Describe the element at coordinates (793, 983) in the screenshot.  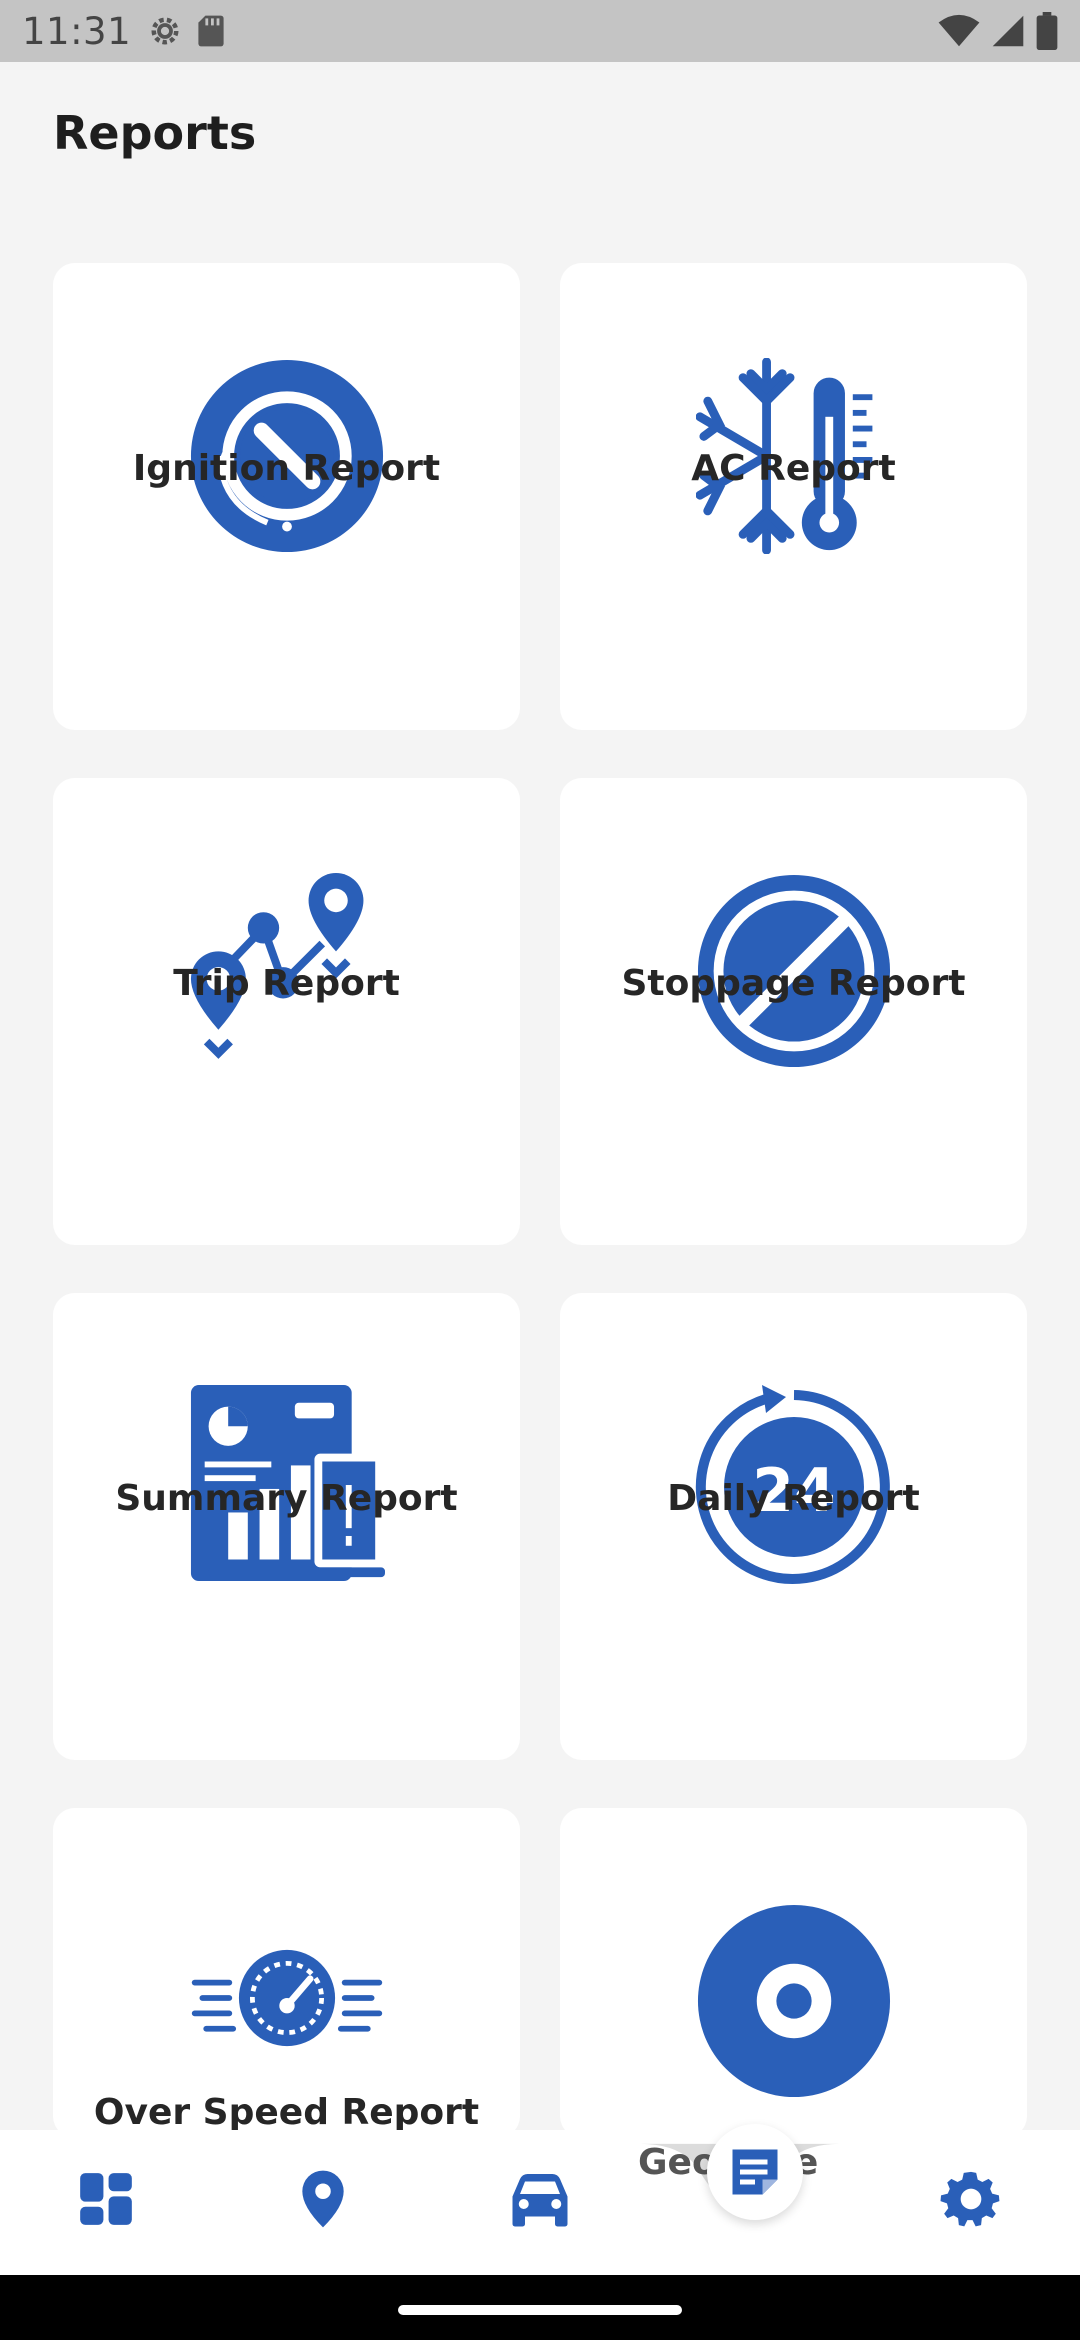
I see `stoppage-report-label: Stoppage Report` at that location.